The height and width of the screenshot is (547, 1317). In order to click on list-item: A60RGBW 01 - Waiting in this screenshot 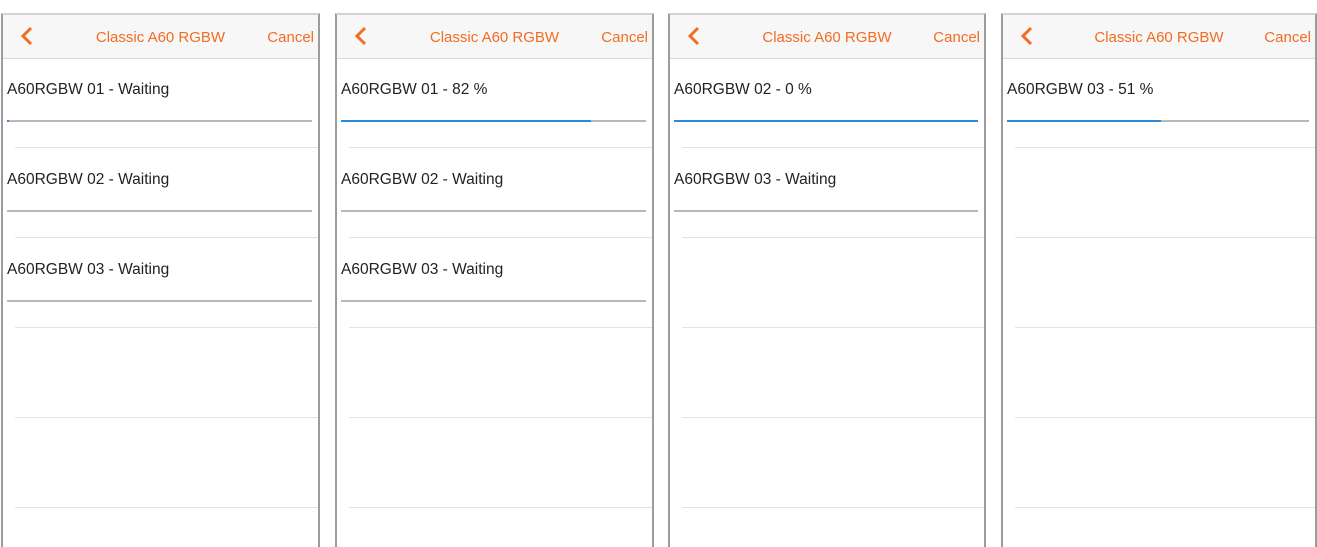, I will do `click(160, 104)`.